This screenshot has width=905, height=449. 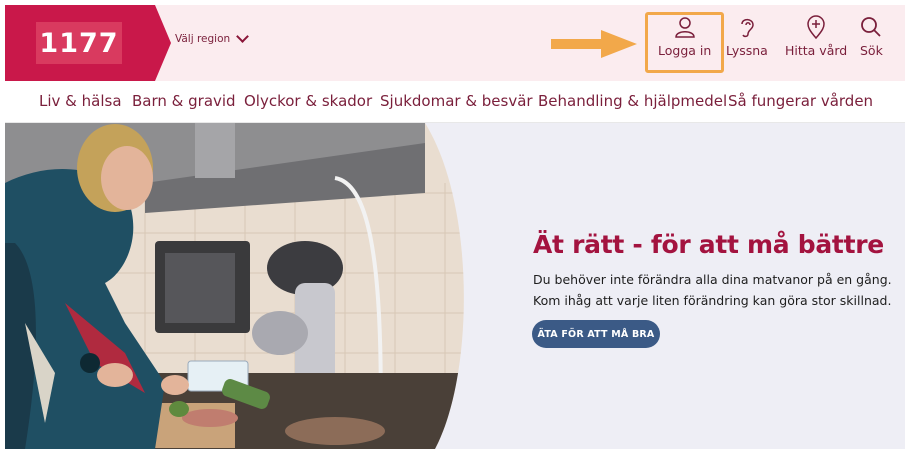 What do you see at coordinates (203, 39) in the screenshot?
I see `region-label: Välj region` at bounding box center [203, 39].